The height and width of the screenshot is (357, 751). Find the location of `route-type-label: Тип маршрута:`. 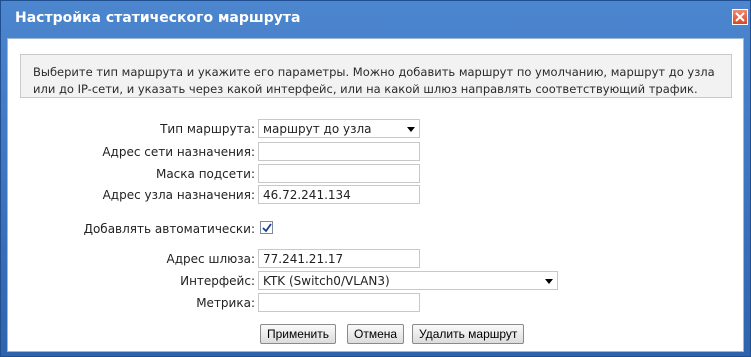

route-type-label: Тип маршрута: is located at coordinates (207, 129).